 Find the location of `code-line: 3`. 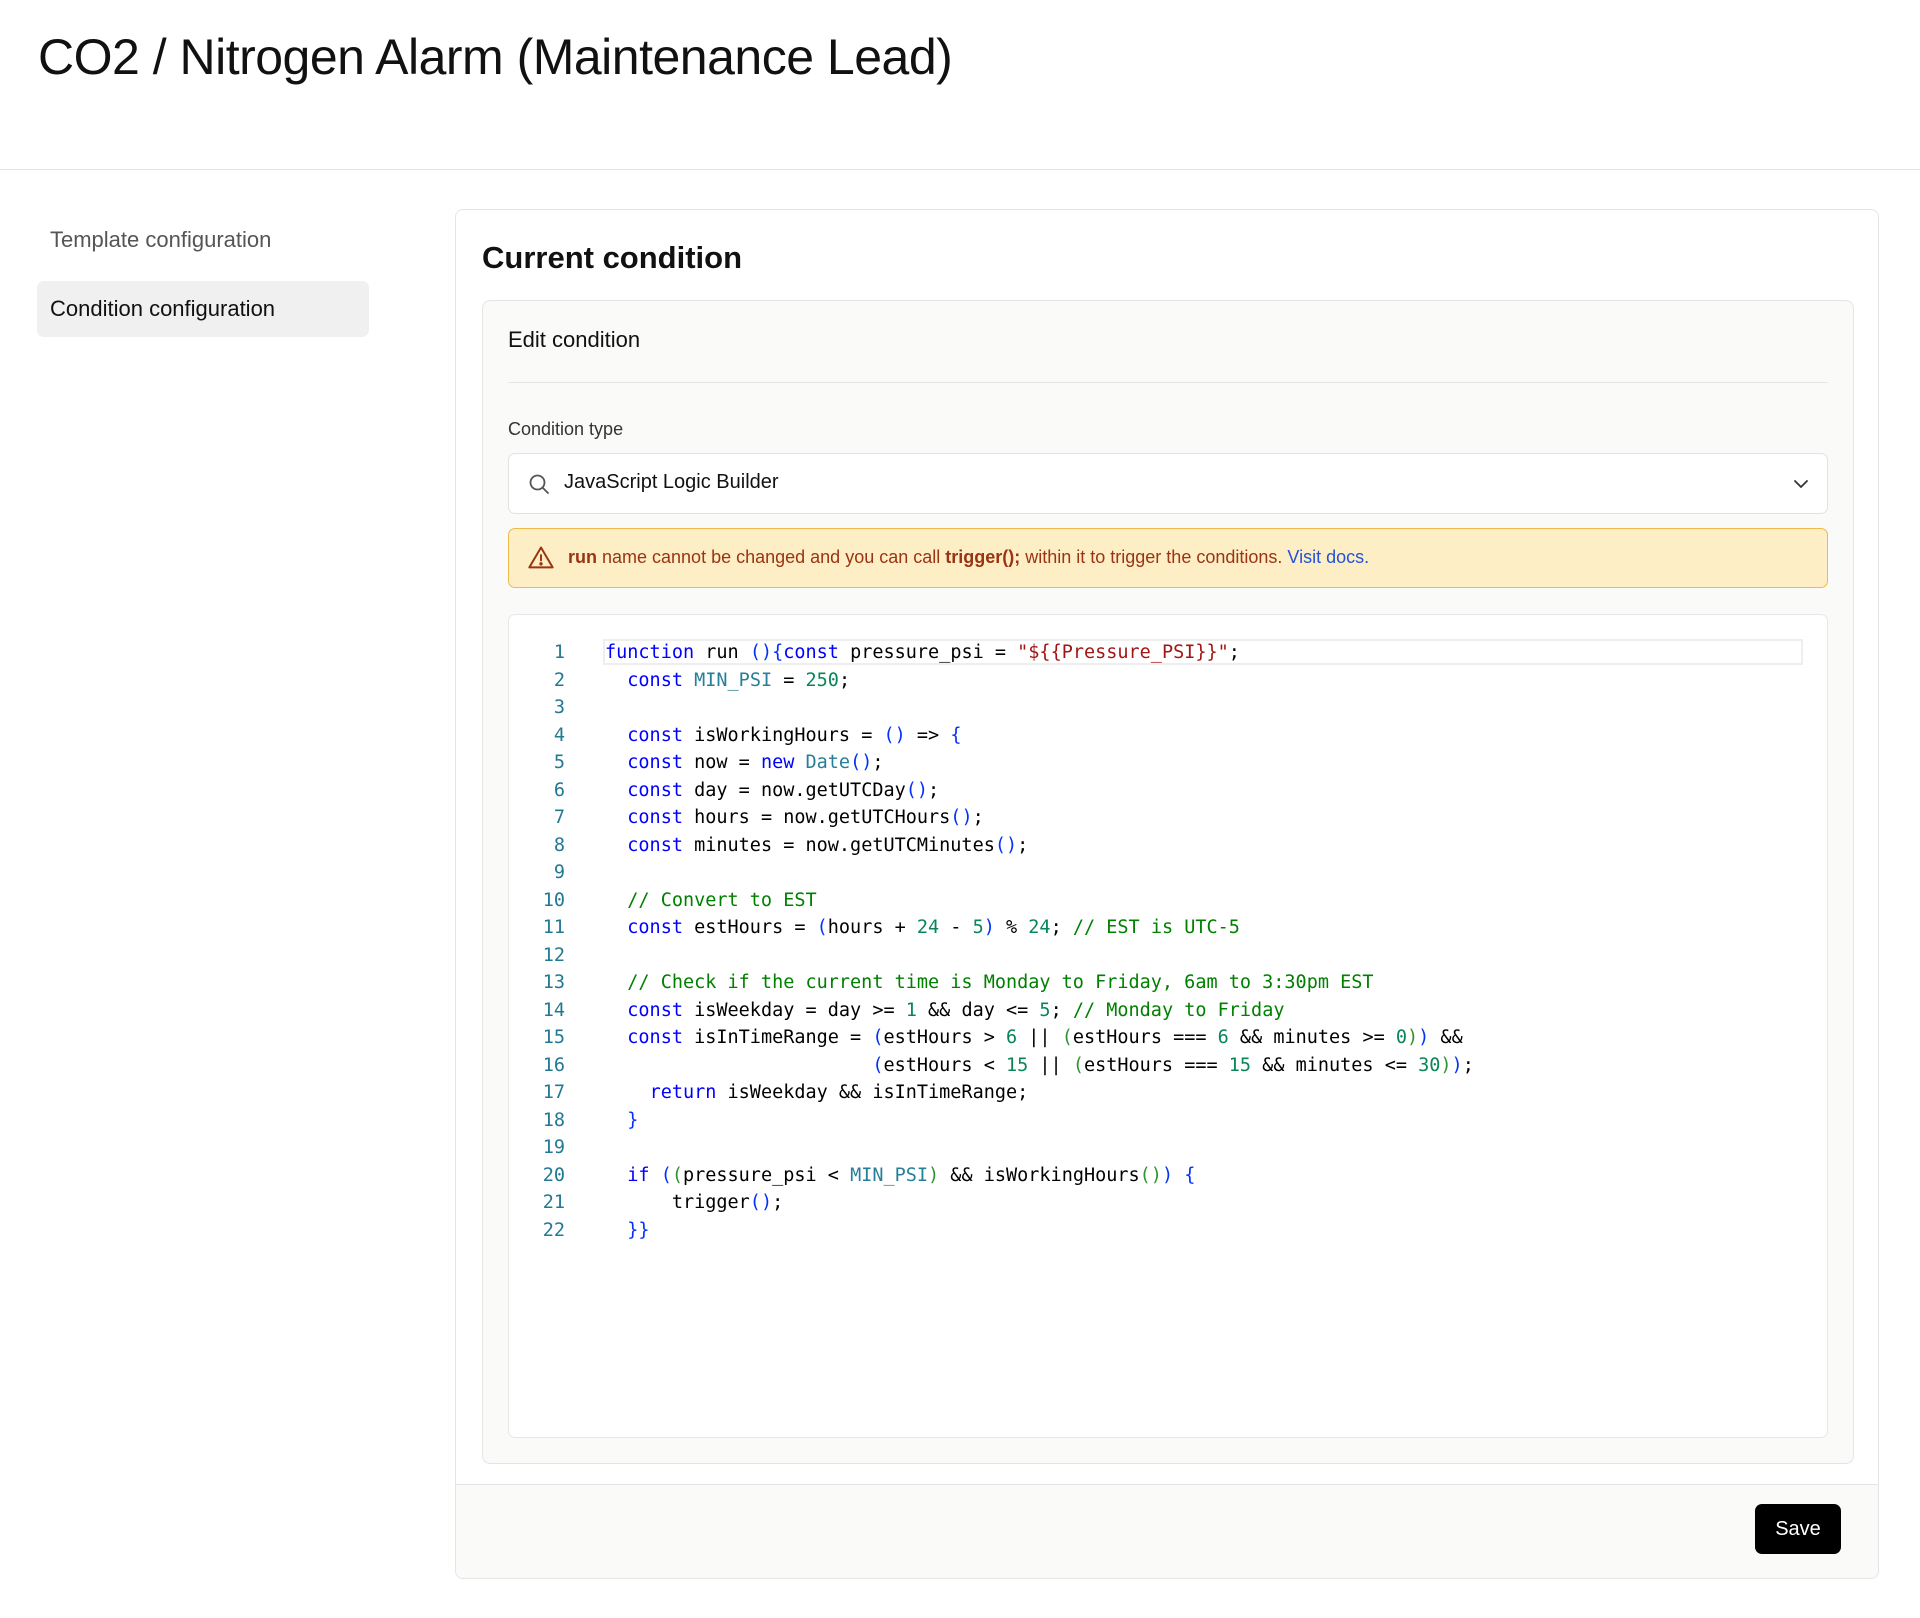

code-line: 3 is located at coordinates (1168, 707).